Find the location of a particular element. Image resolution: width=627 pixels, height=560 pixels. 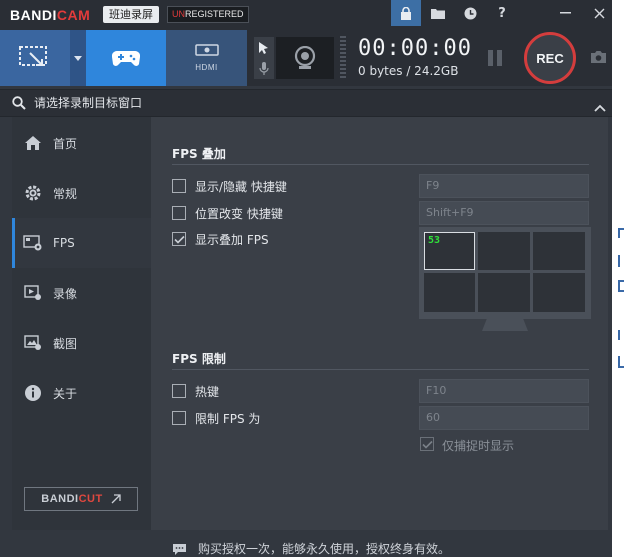

recording-timer: 00:00:00 is located at coordinates (415, 48).